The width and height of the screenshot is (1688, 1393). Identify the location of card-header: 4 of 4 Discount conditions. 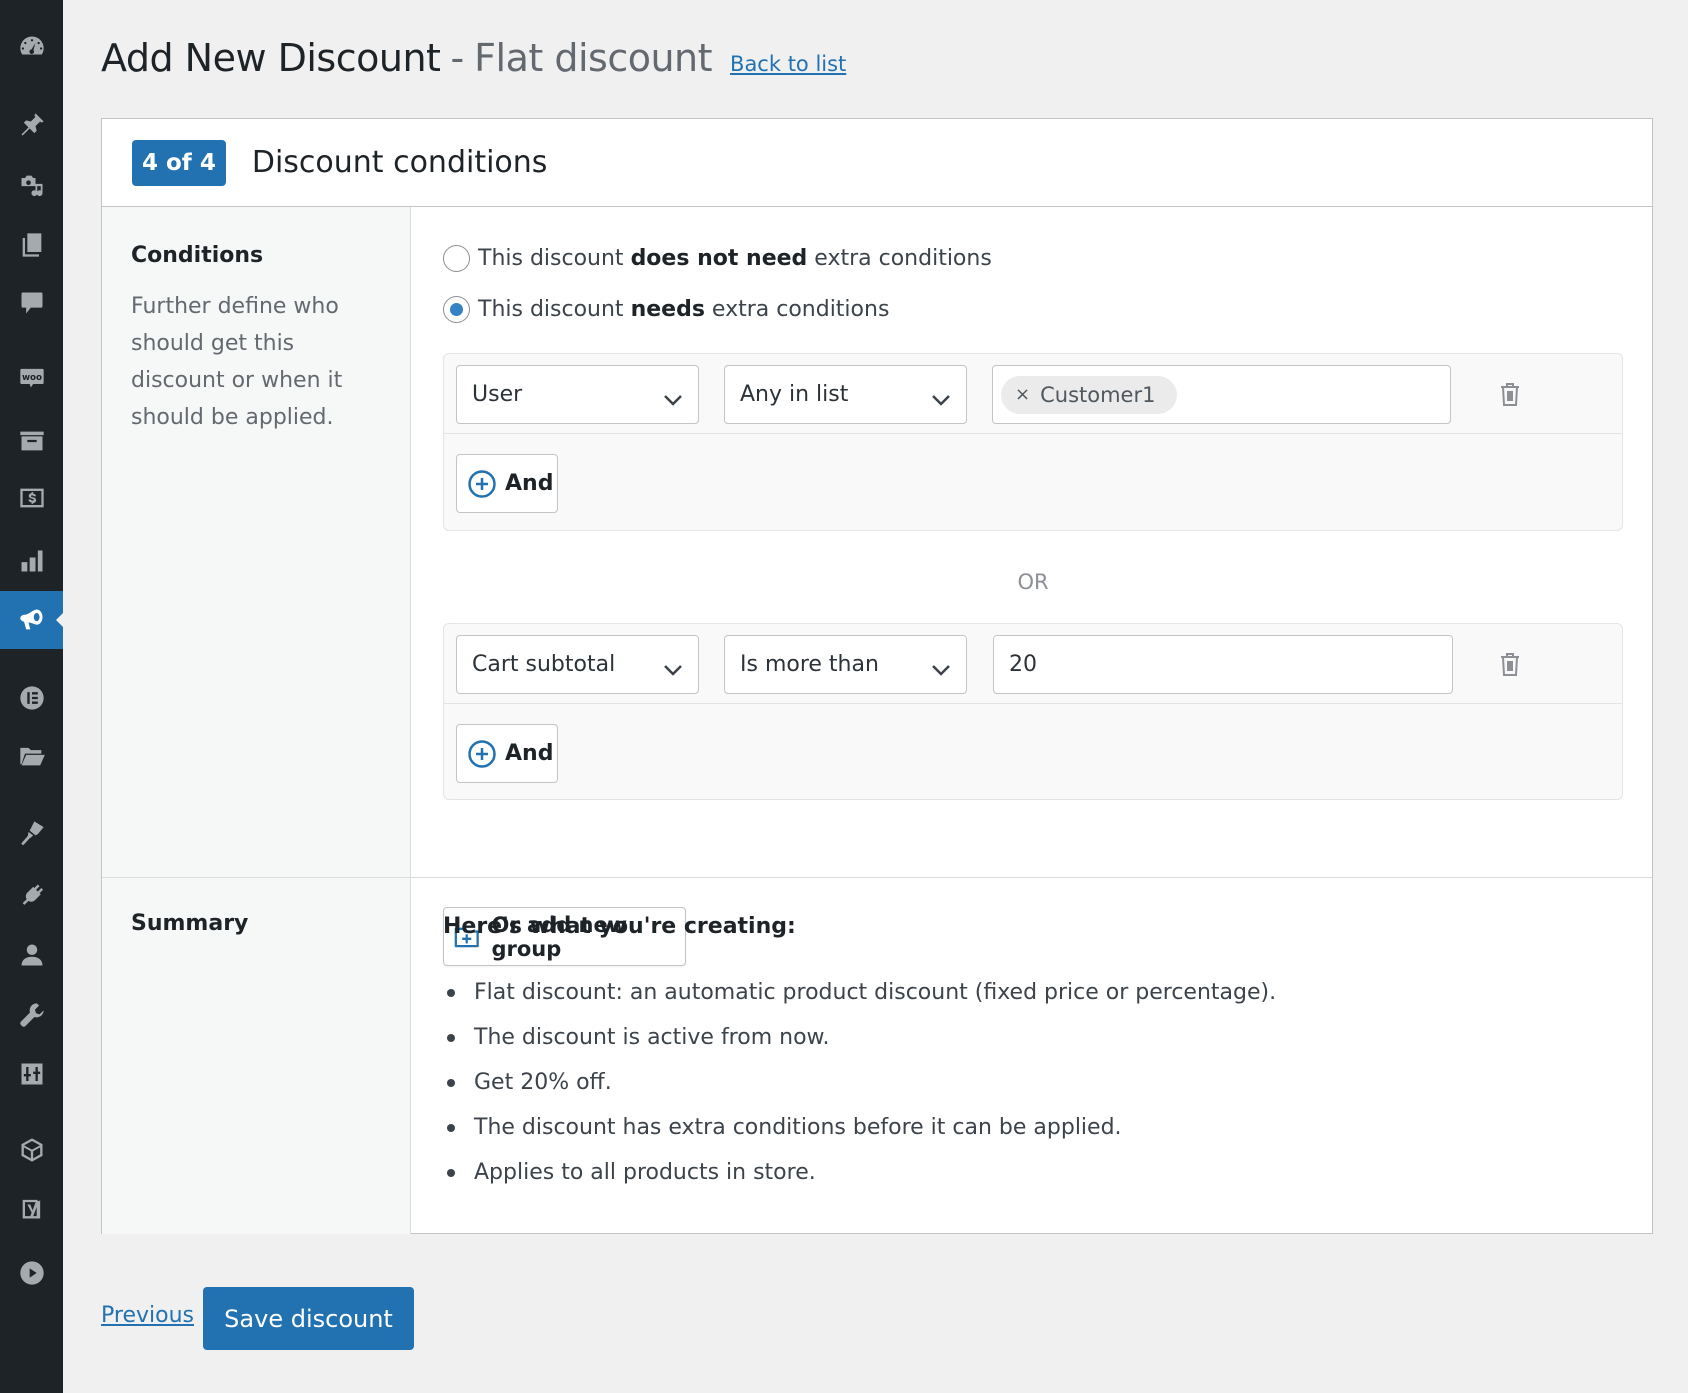
(877, 163).